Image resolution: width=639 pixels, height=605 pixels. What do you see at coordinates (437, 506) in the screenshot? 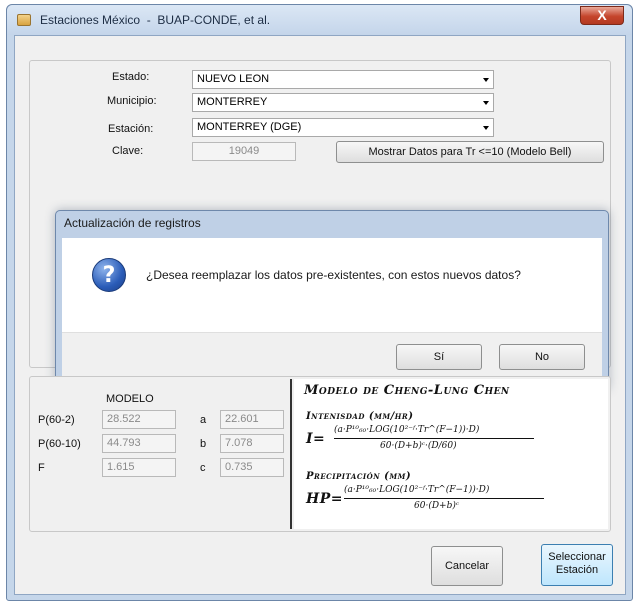
I see `hp-denominator: 60·(D+b)ᶜ` at bounding box center [437, 506].